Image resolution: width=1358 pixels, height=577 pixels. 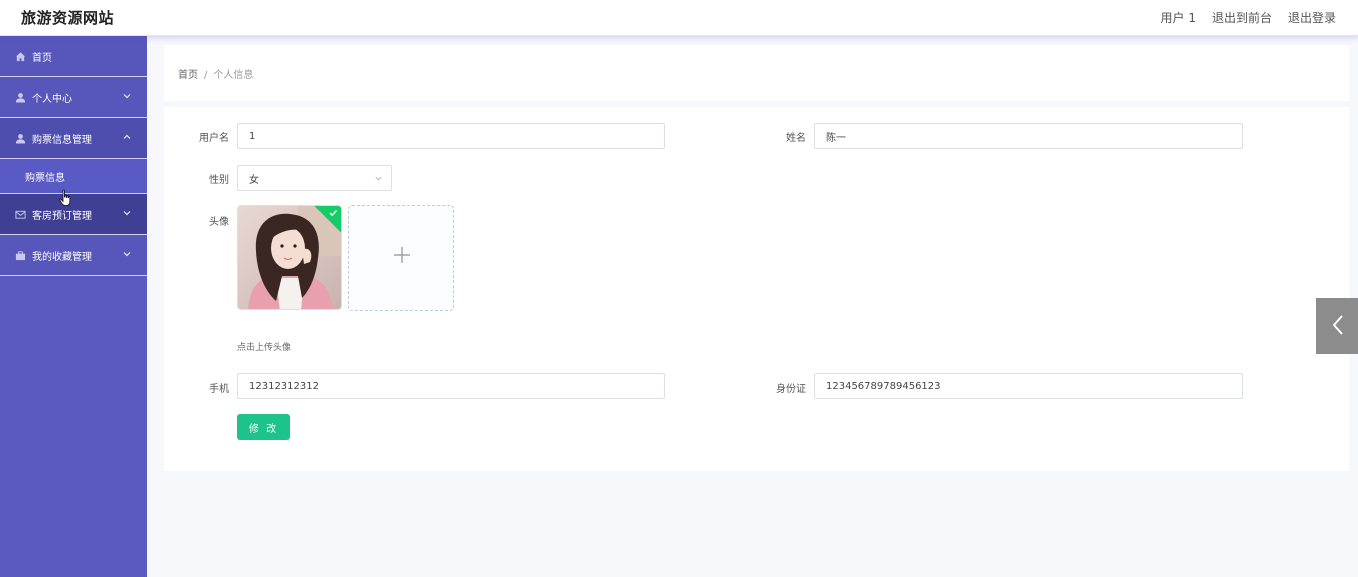 I want to click on sidebar-item-label: 客房预订管理, so click(x=62, y=216).